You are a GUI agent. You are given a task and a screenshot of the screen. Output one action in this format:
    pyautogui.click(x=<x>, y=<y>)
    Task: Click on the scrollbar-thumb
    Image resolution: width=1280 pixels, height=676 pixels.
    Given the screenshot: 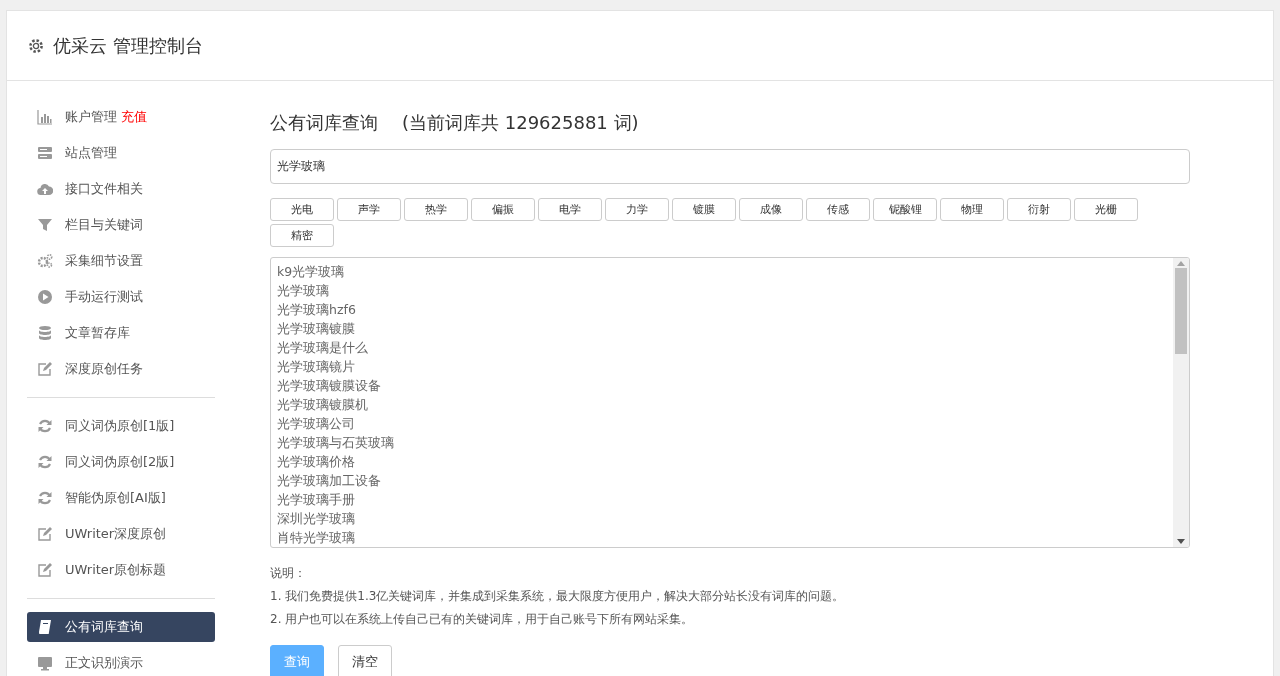 What is the action you would take?
    pyautogui.click(x=1181, y=310)
    